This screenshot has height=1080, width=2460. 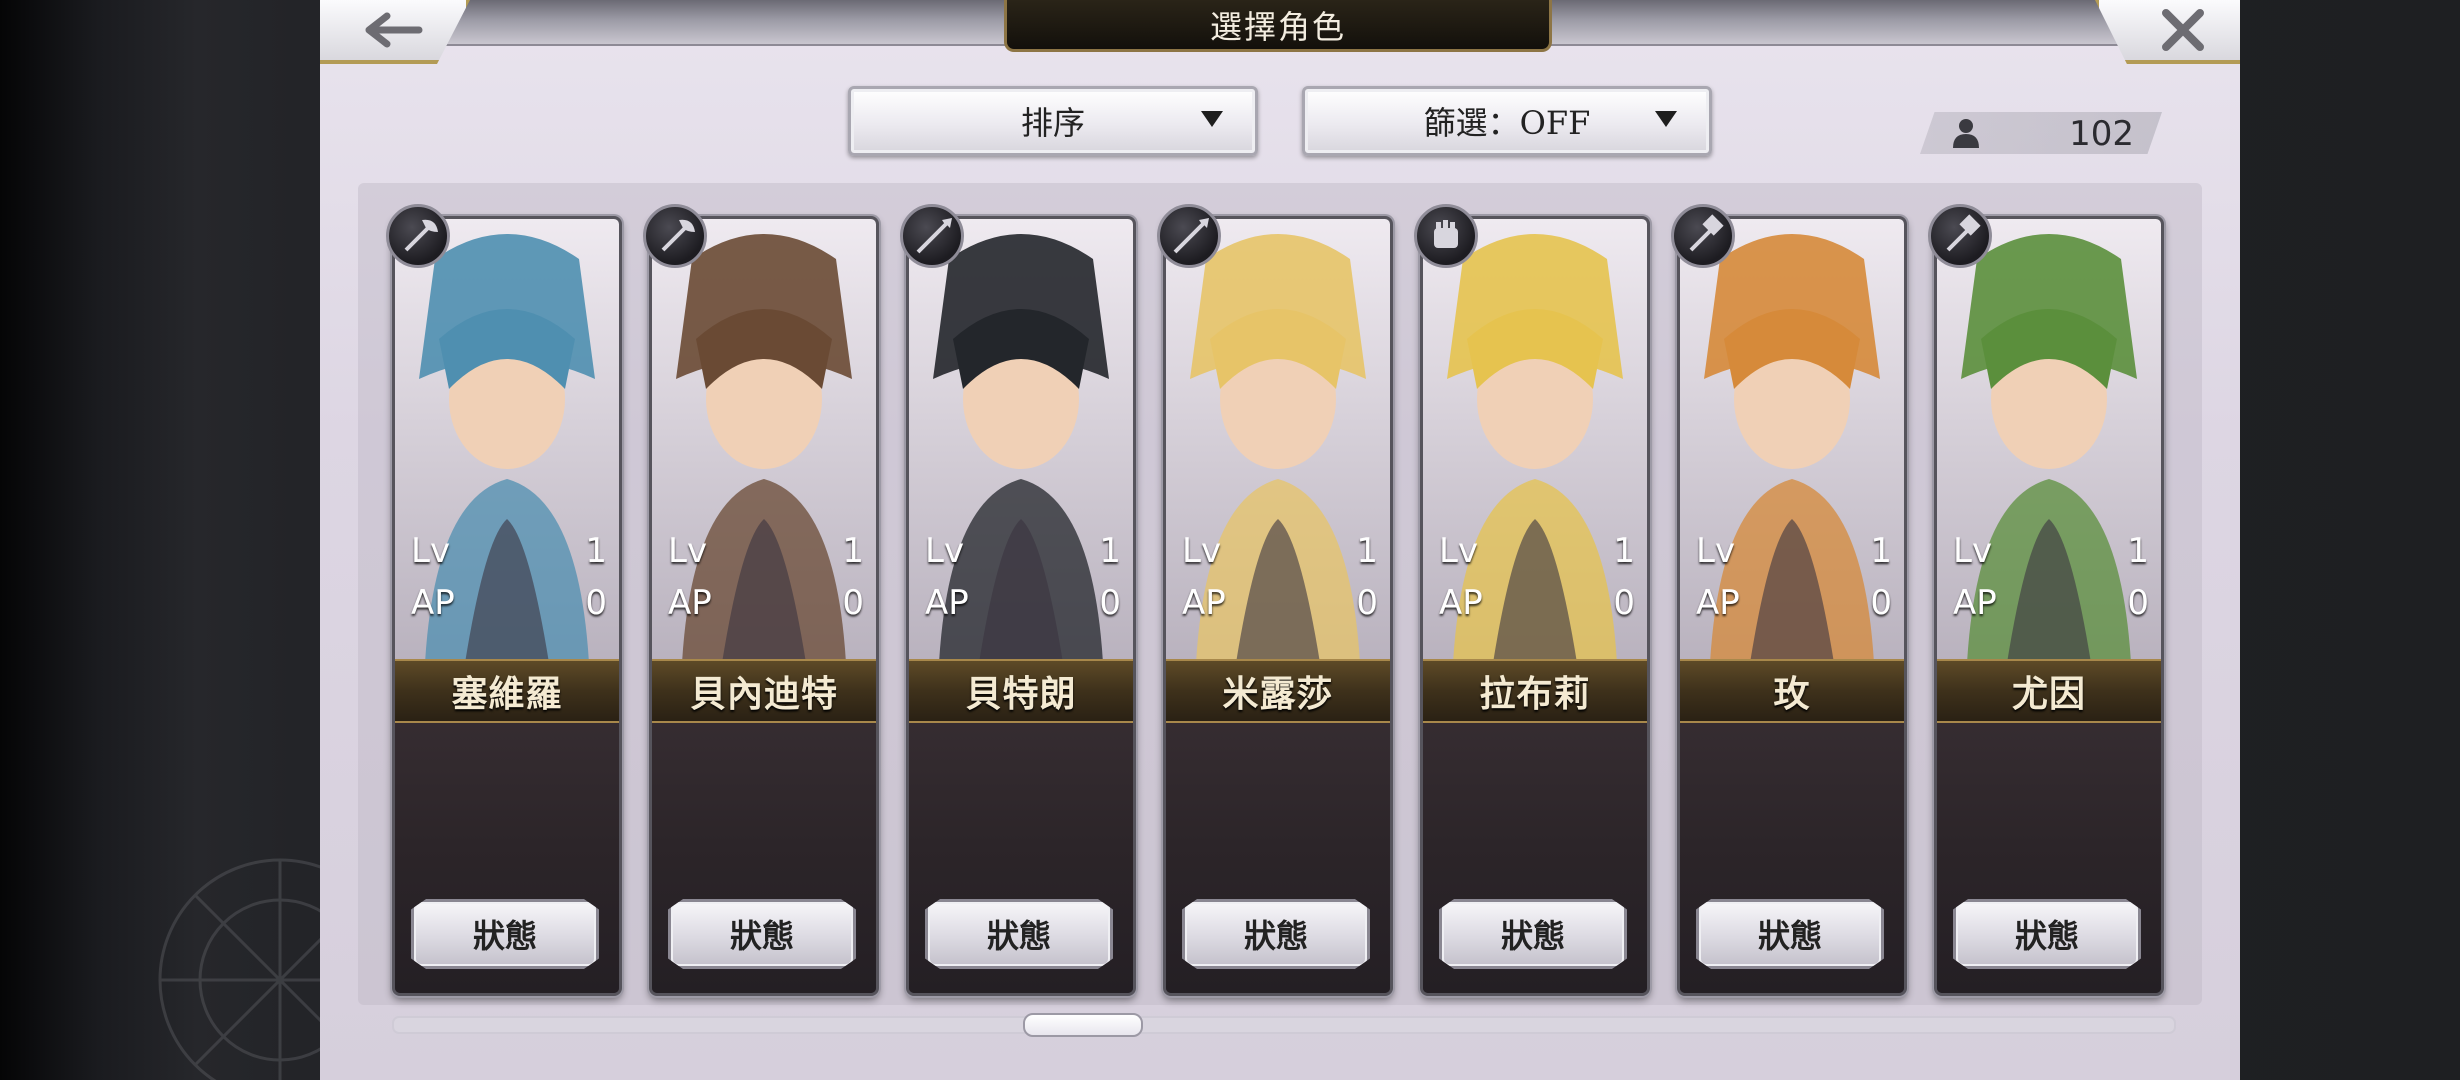 I want to click on character-name: 尤因, so click(x=2049, y=691).